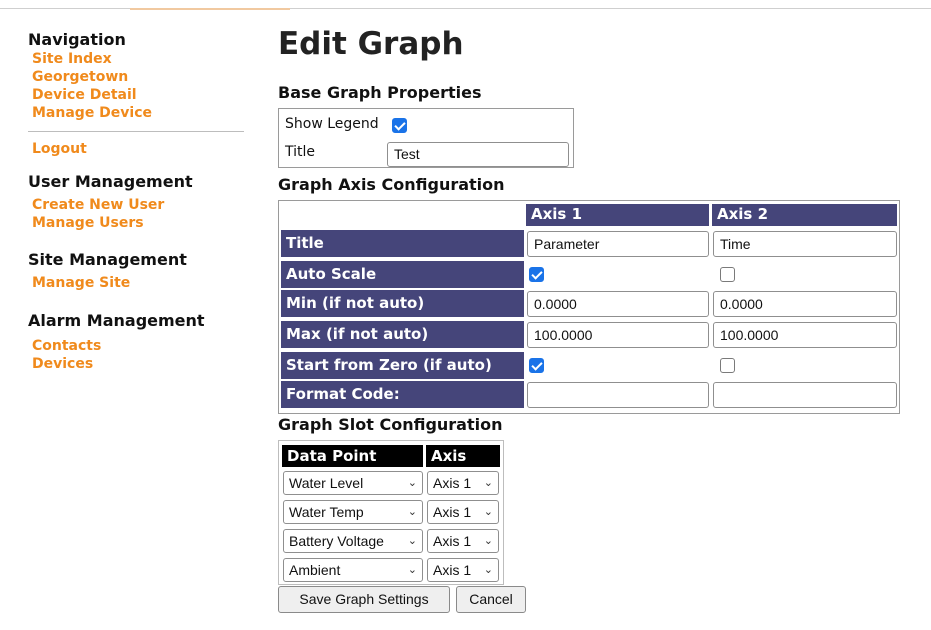 The width and height of the screenshot is (931, 630). I want to click on axis2-min-input: 0.0000, so click(805, 304).